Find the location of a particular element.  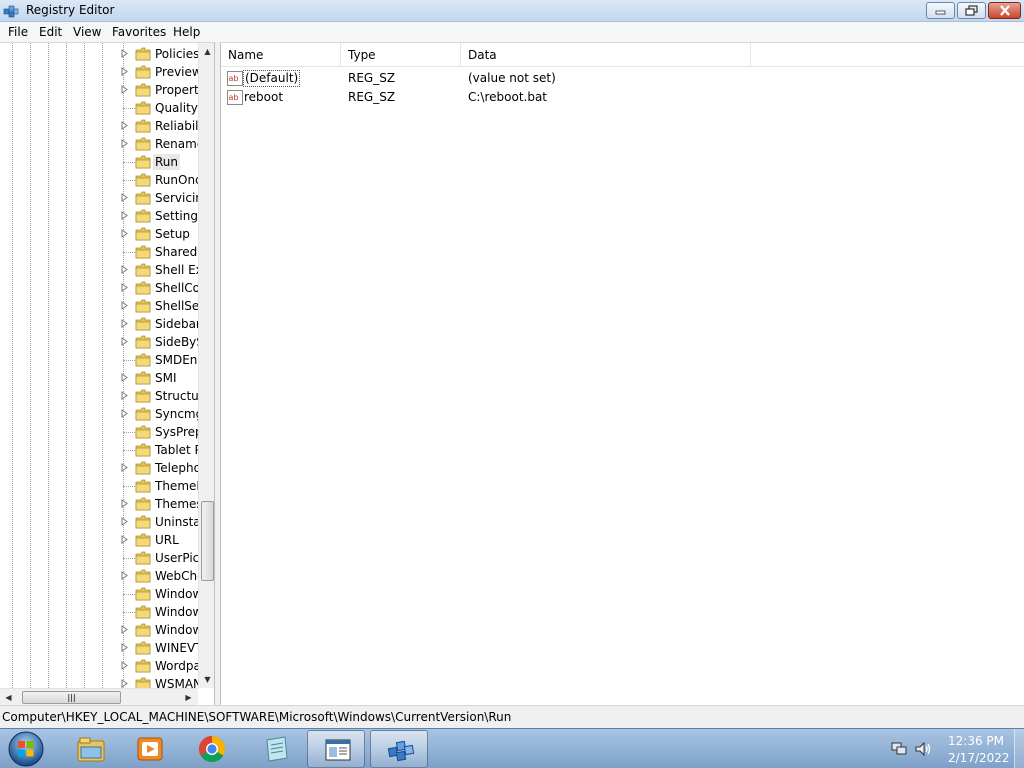

menu-file: File is located at coordinates (18, 32).